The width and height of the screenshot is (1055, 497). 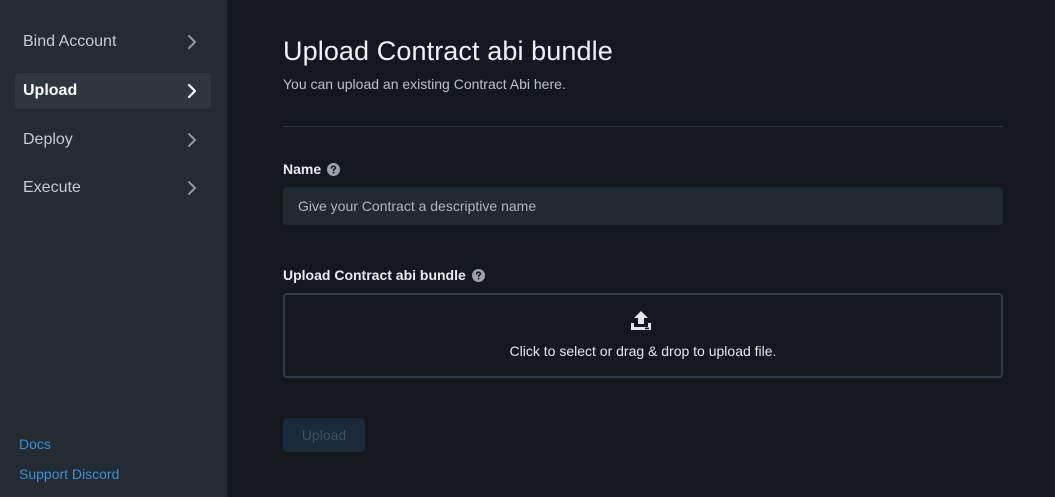 I want to click on bundle-field-label: Upload Contract abi bundle, so click(x=384, y=275).